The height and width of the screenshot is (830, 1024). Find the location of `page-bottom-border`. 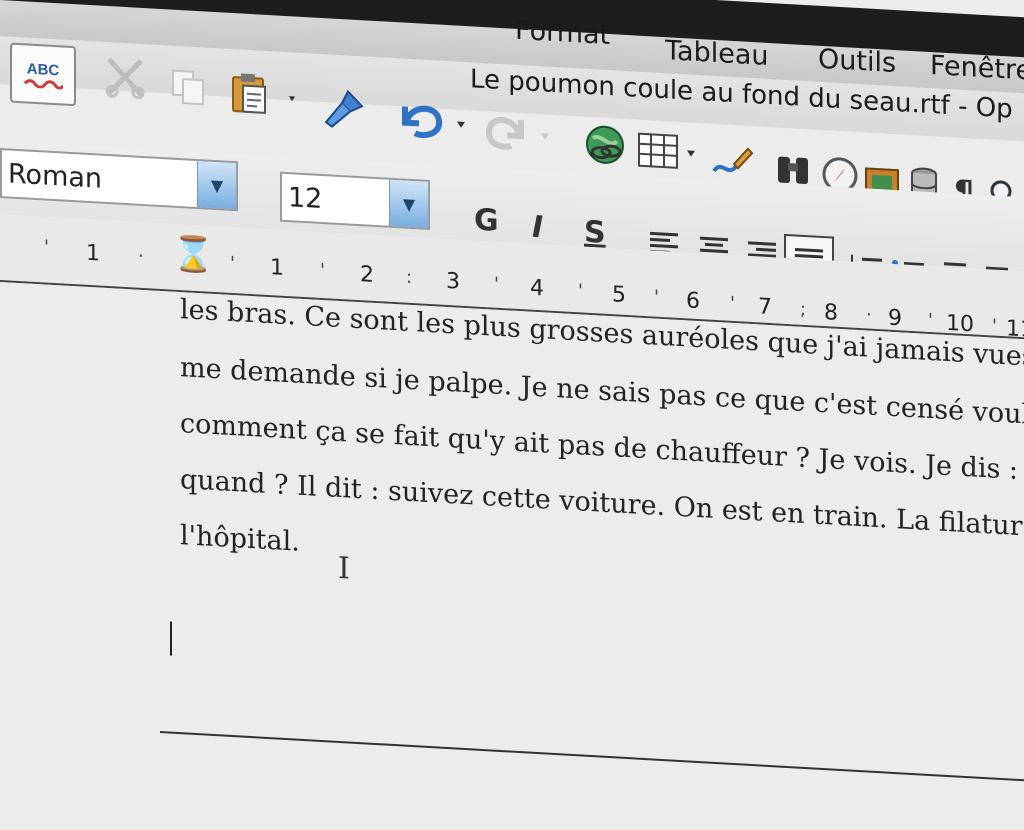

page-bottom-border is located at coordinates (592, 756).